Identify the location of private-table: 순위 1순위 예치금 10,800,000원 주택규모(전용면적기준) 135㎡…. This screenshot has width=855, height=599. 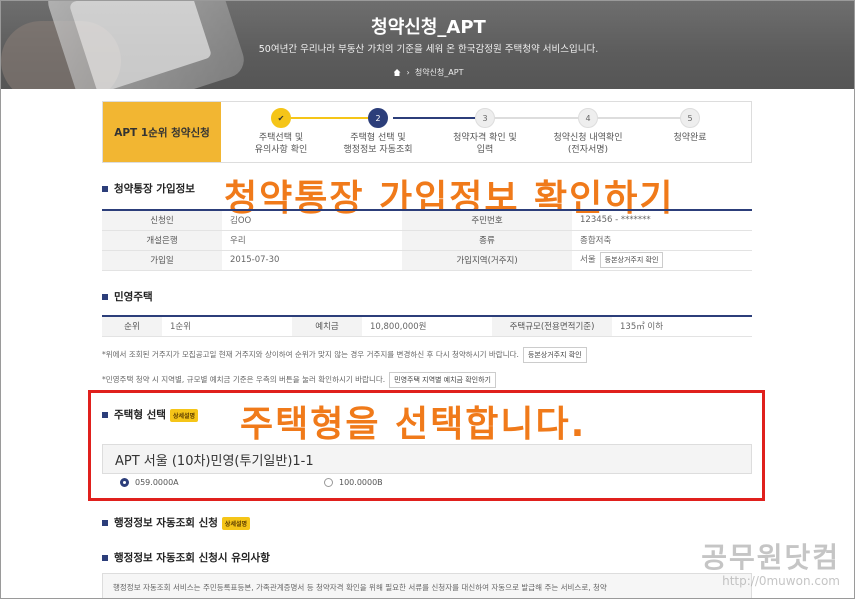
(427, 326).